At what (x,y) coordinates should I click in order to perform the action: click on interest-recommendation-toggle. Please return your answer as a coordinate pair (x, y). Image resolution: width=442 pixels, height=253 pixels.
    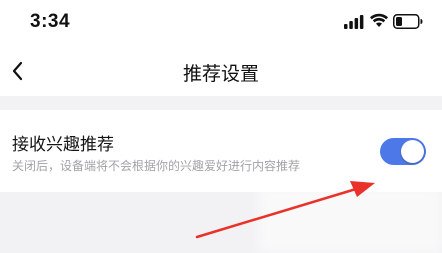
    Looking at the image, I should click on (403, 151).